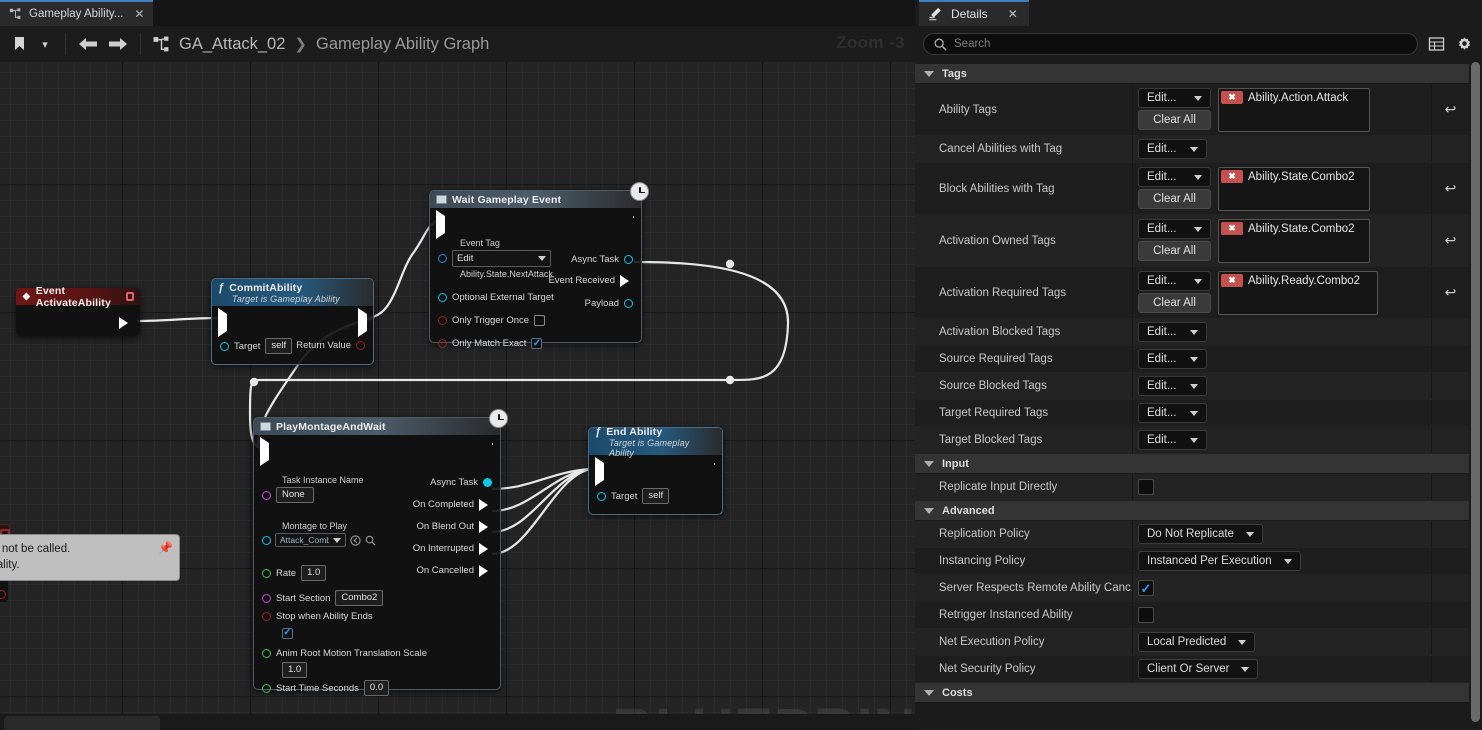 This screenshot has height=730, width=1482. Describe the element at coordinates (1298, 293) in the screenshot. I see `tag-list-activation-required-tags: ✖ Ability.Ready.Combo2` at that location.